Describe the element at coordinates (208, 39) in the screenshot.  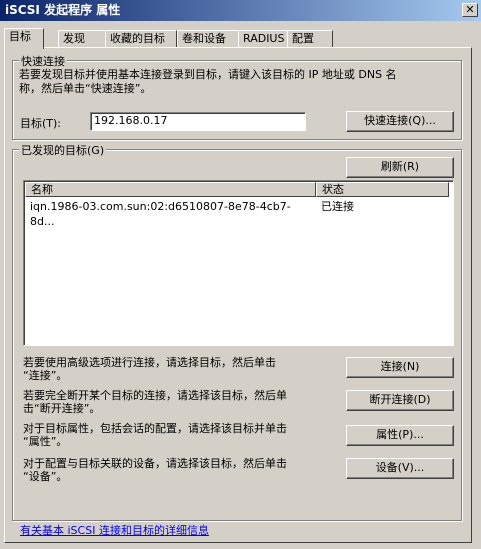
I see `tab-volumes-devices: 卷和设备` at that location.